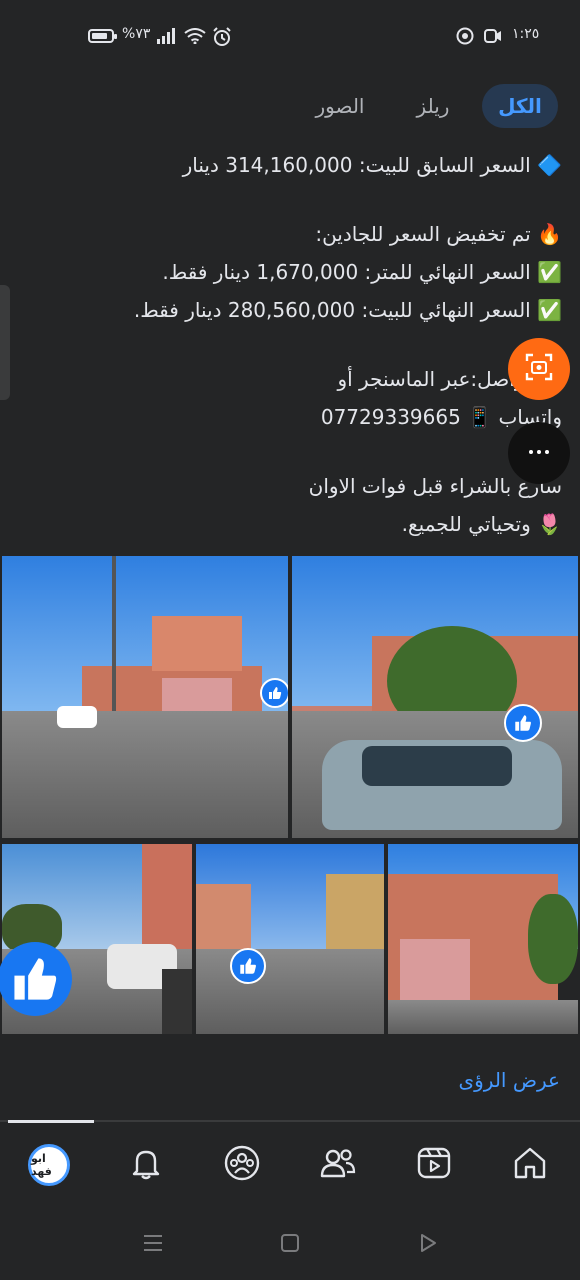  What do you see at coordinates (449, 379) in the screenshot?
I see `post-line: 📞 تواصل:عبر الماسنجر أو` at bounding box center [449, 379].